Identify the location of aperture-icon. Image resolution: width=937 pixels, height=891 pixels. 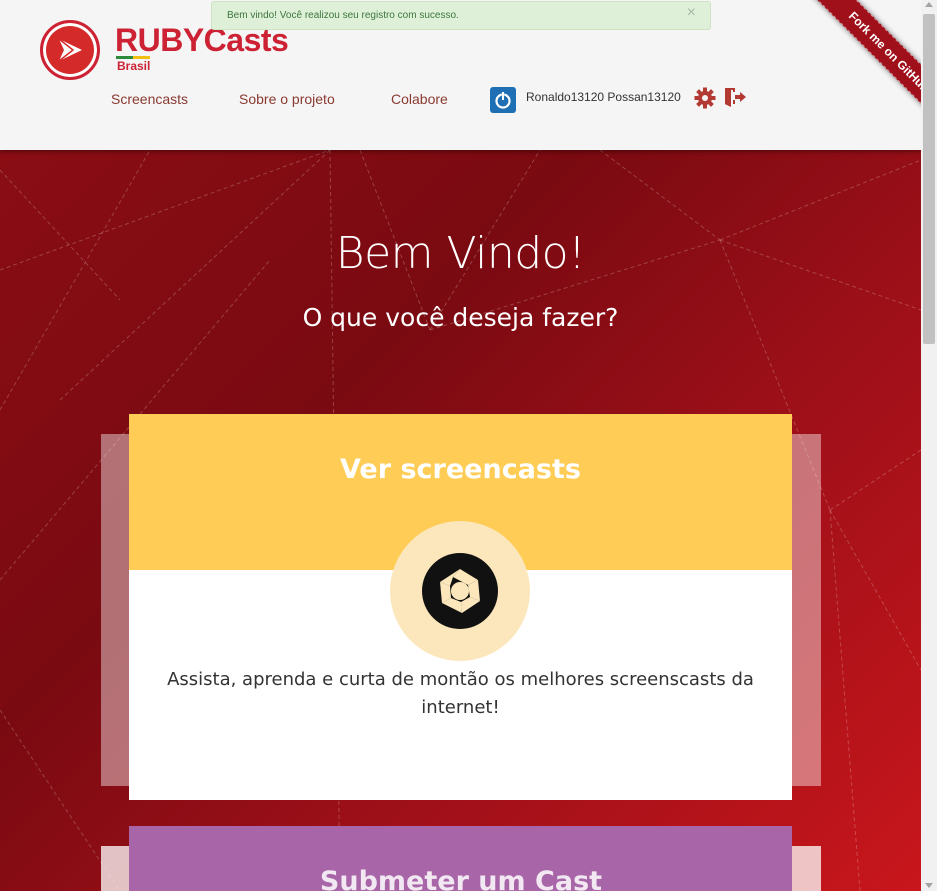
(460, 591).